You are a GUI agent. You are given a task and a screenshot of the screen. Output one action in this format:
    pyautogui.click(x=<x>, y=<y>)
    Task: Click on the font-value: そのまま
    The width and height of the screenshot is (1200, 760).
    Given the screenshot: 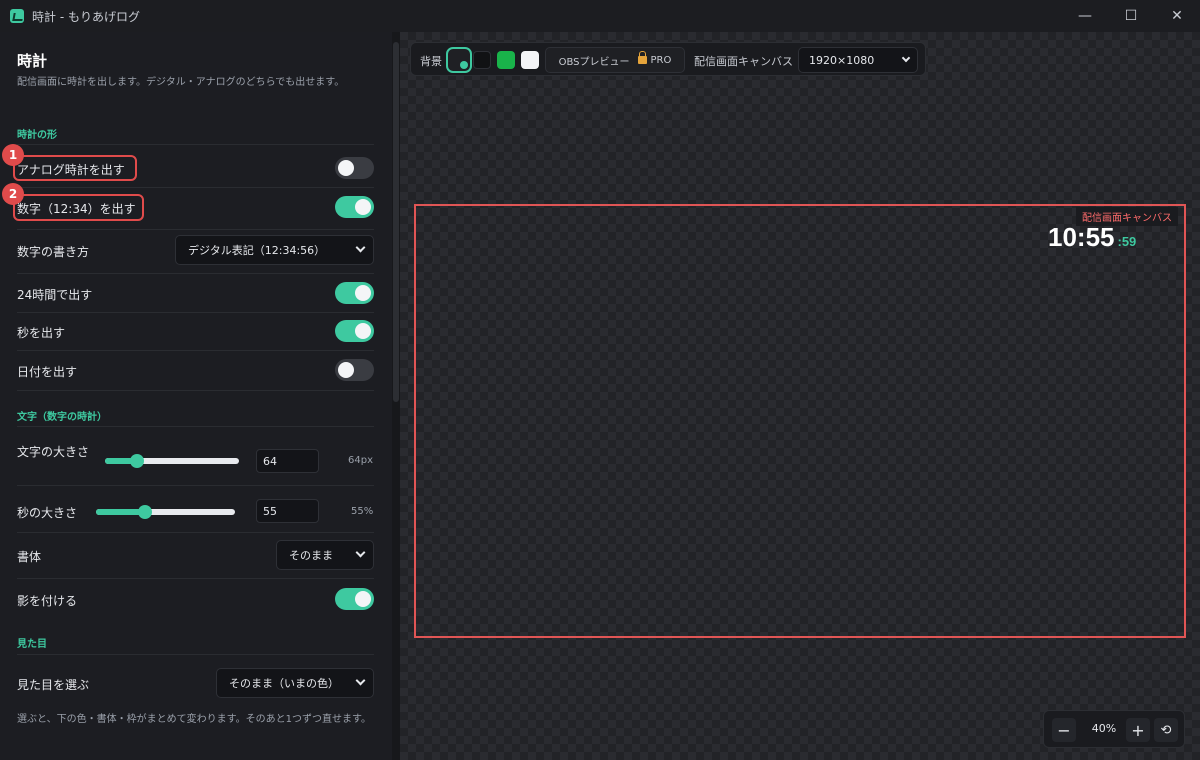 What is the action you would take?
    pyautogui.click(x=311, y=555)
    